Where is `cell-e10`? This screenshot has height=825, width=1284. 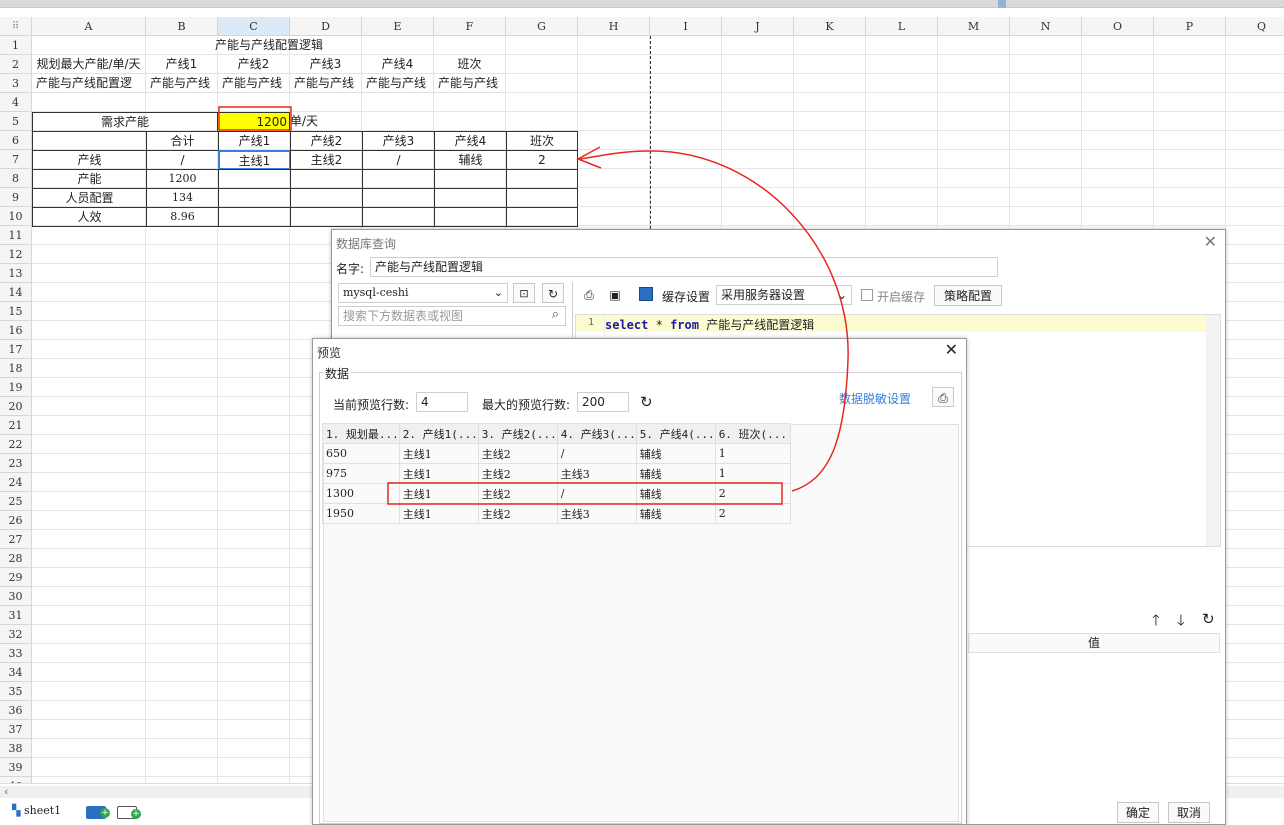
cell-e10 is located at coordinates (398, 217).